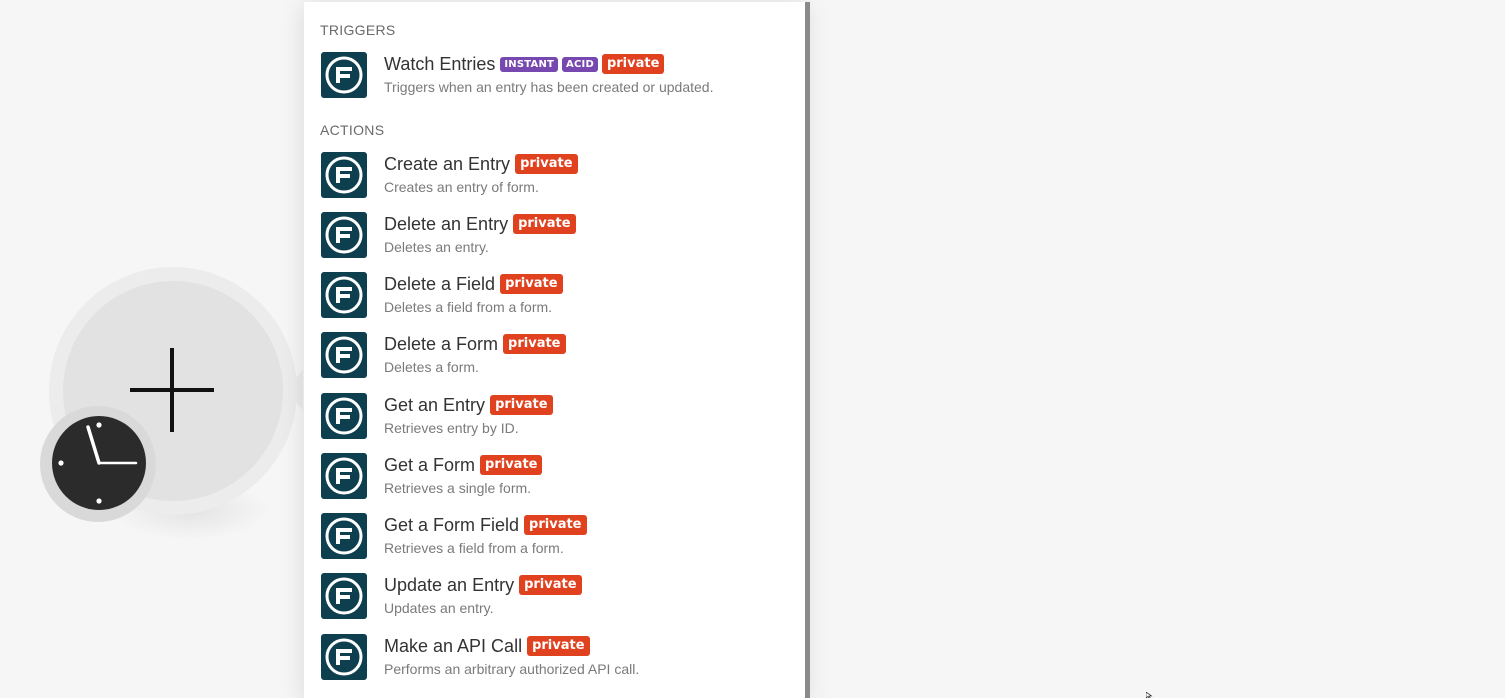 Image resolution: width=1505 pixels, height=698 pixels. What do you see at coordinates (439, 608) in the screenshot?
I see `item-description: Updates an entry.` at bounding box center [439, 608].